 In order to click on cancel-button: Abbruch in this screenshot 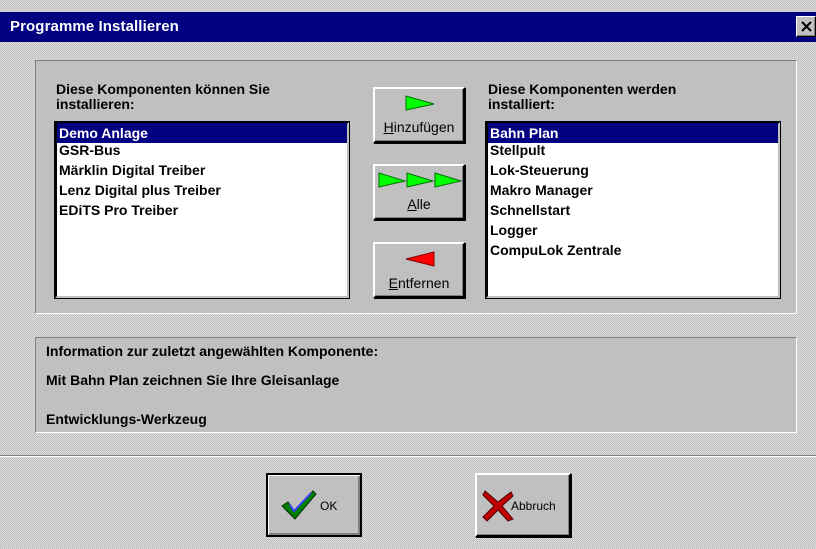, I will do `click(523, 505)`.